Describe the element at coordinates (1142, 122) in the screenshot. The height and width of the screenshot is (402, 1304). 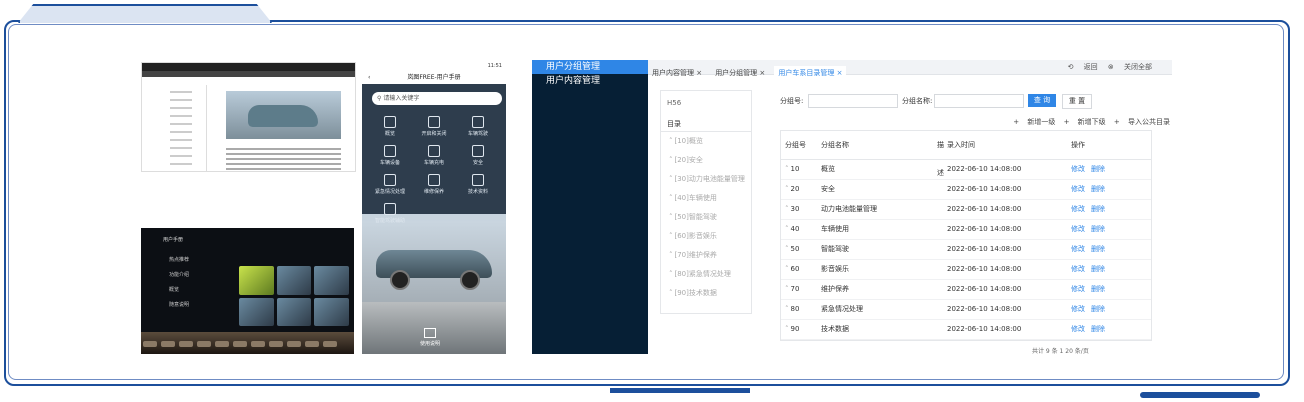
I see `import-catalog-button: + 导入公共目录` at that location.